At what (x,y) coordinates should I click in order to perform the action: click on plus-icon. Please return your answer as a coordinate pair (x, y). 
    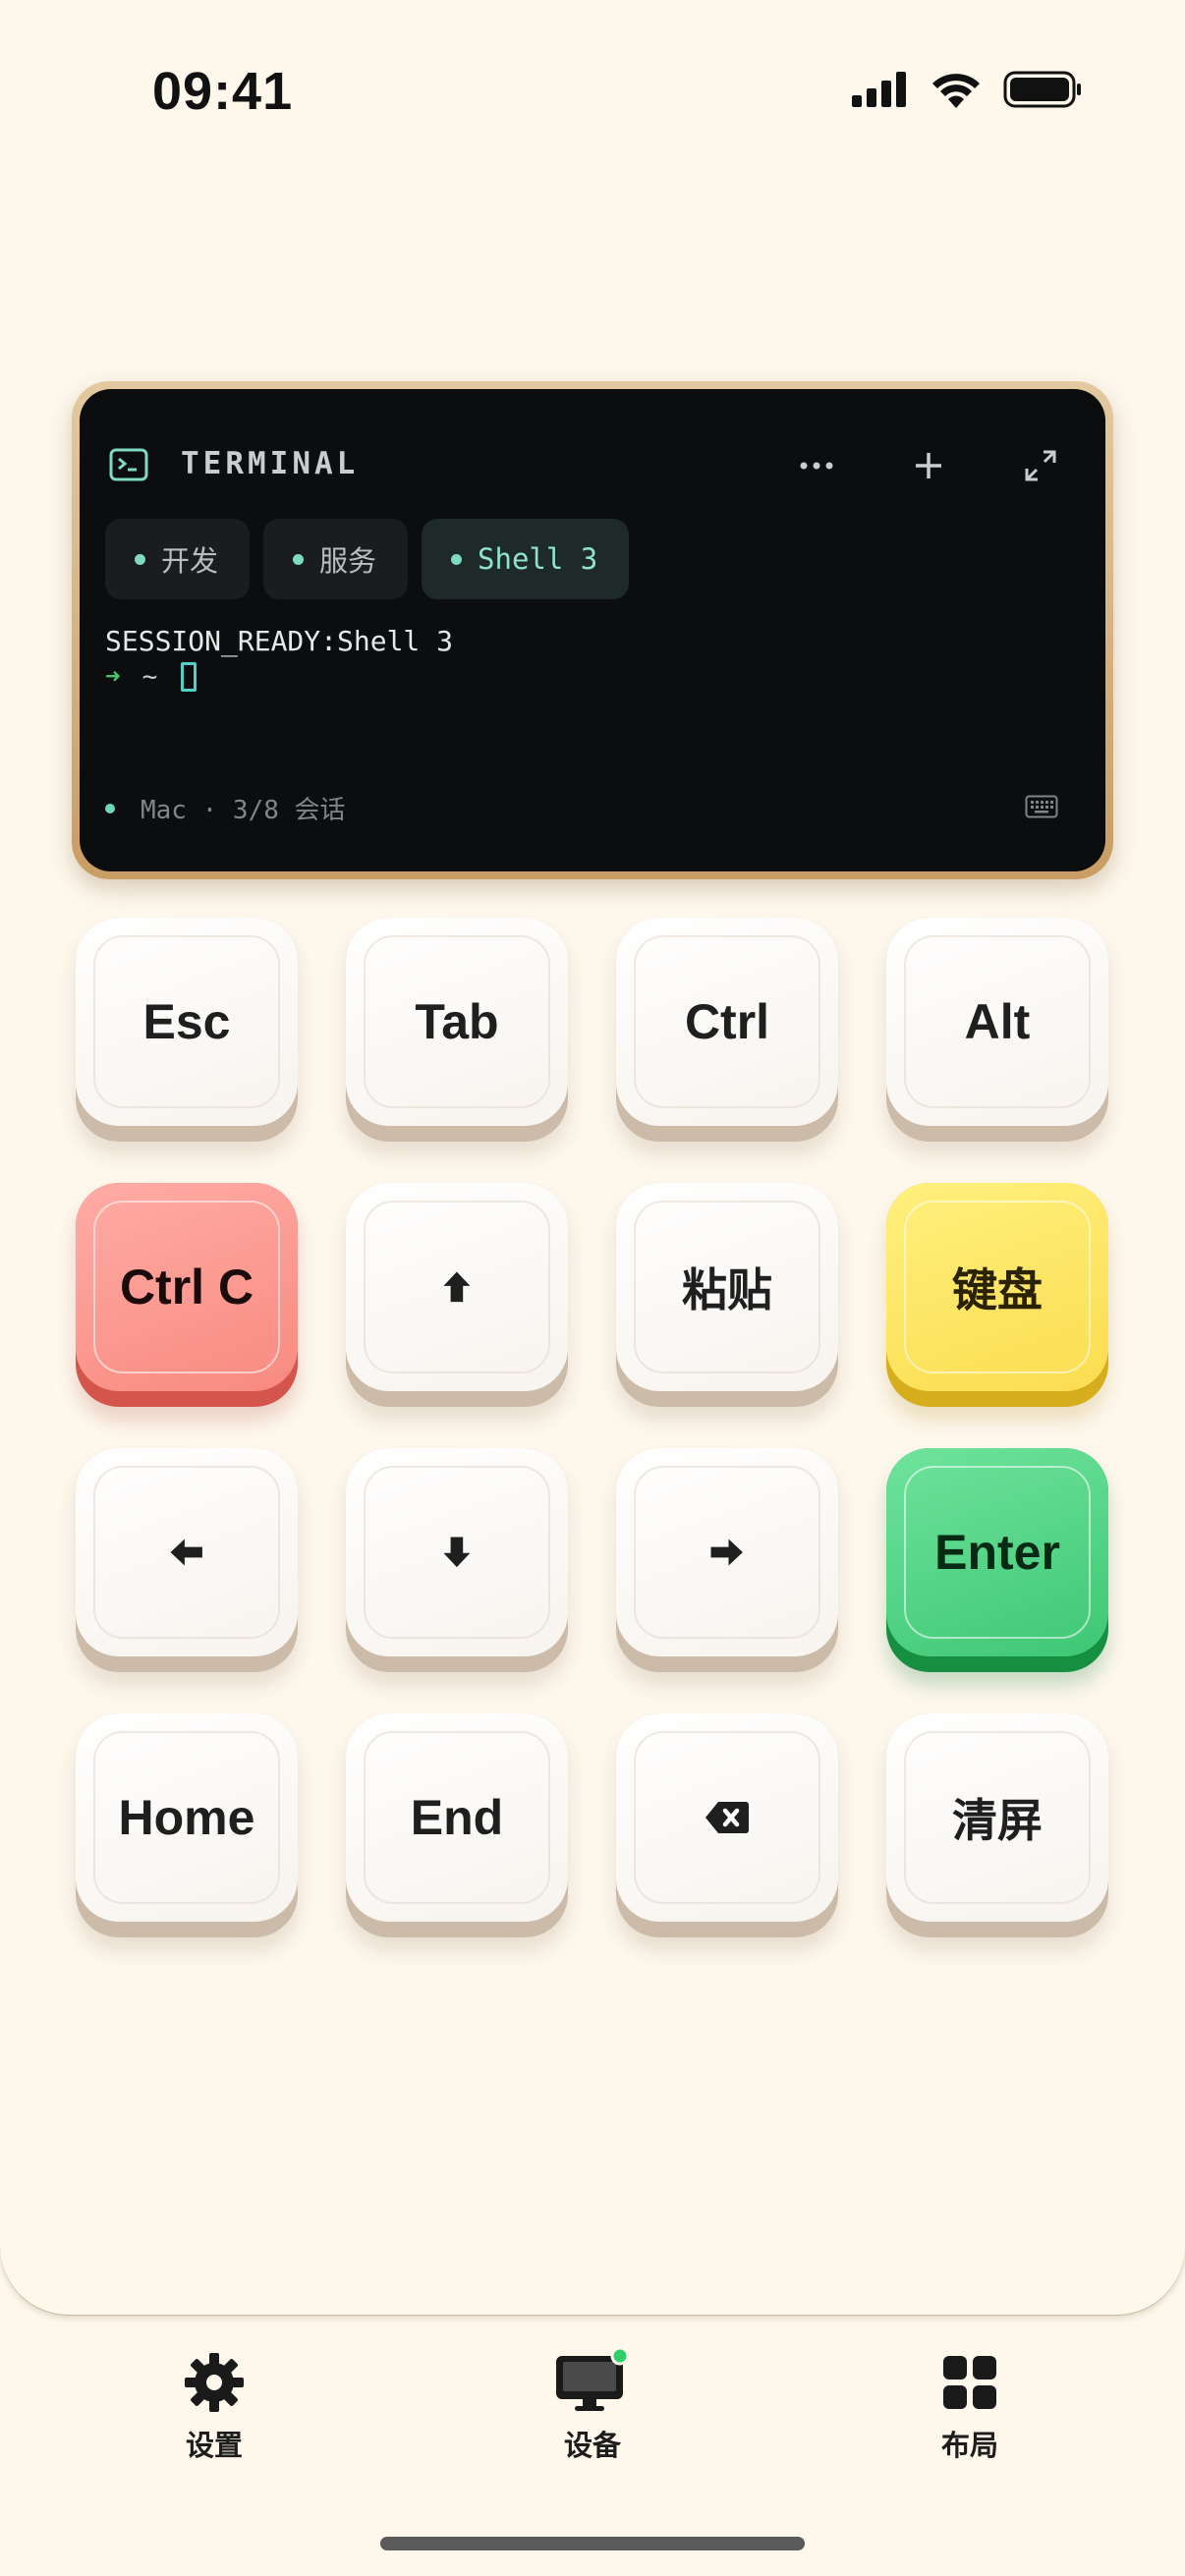
    Looking at the image, I should click on (929, 465).